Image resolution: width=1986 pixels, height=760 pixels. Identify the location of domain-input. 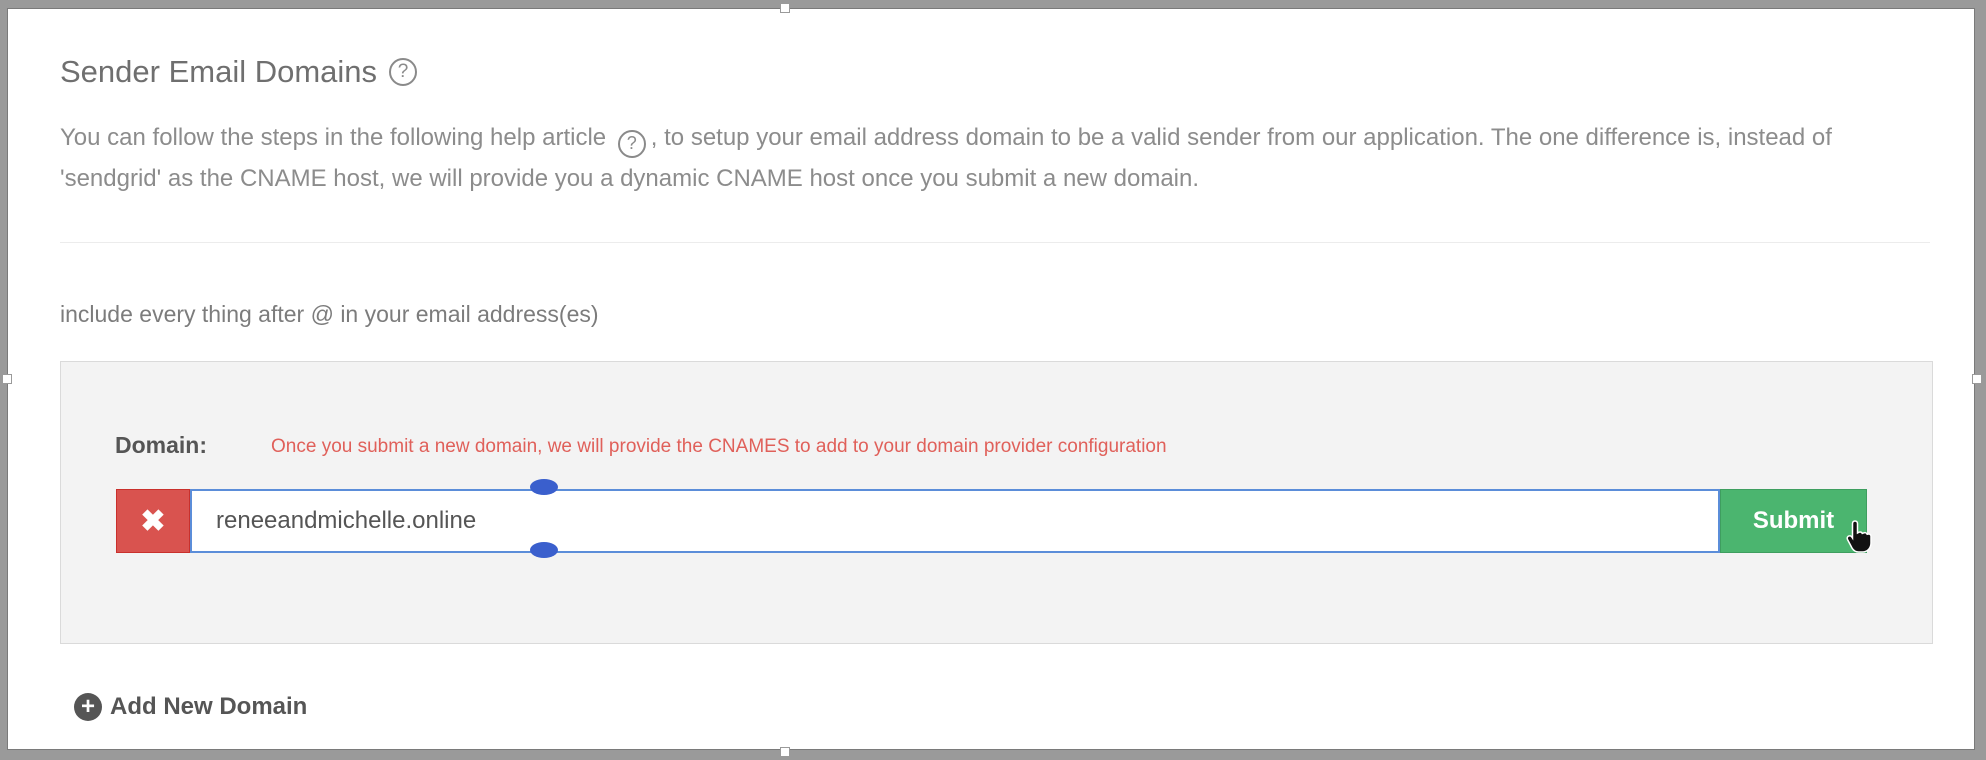
(955, 521).